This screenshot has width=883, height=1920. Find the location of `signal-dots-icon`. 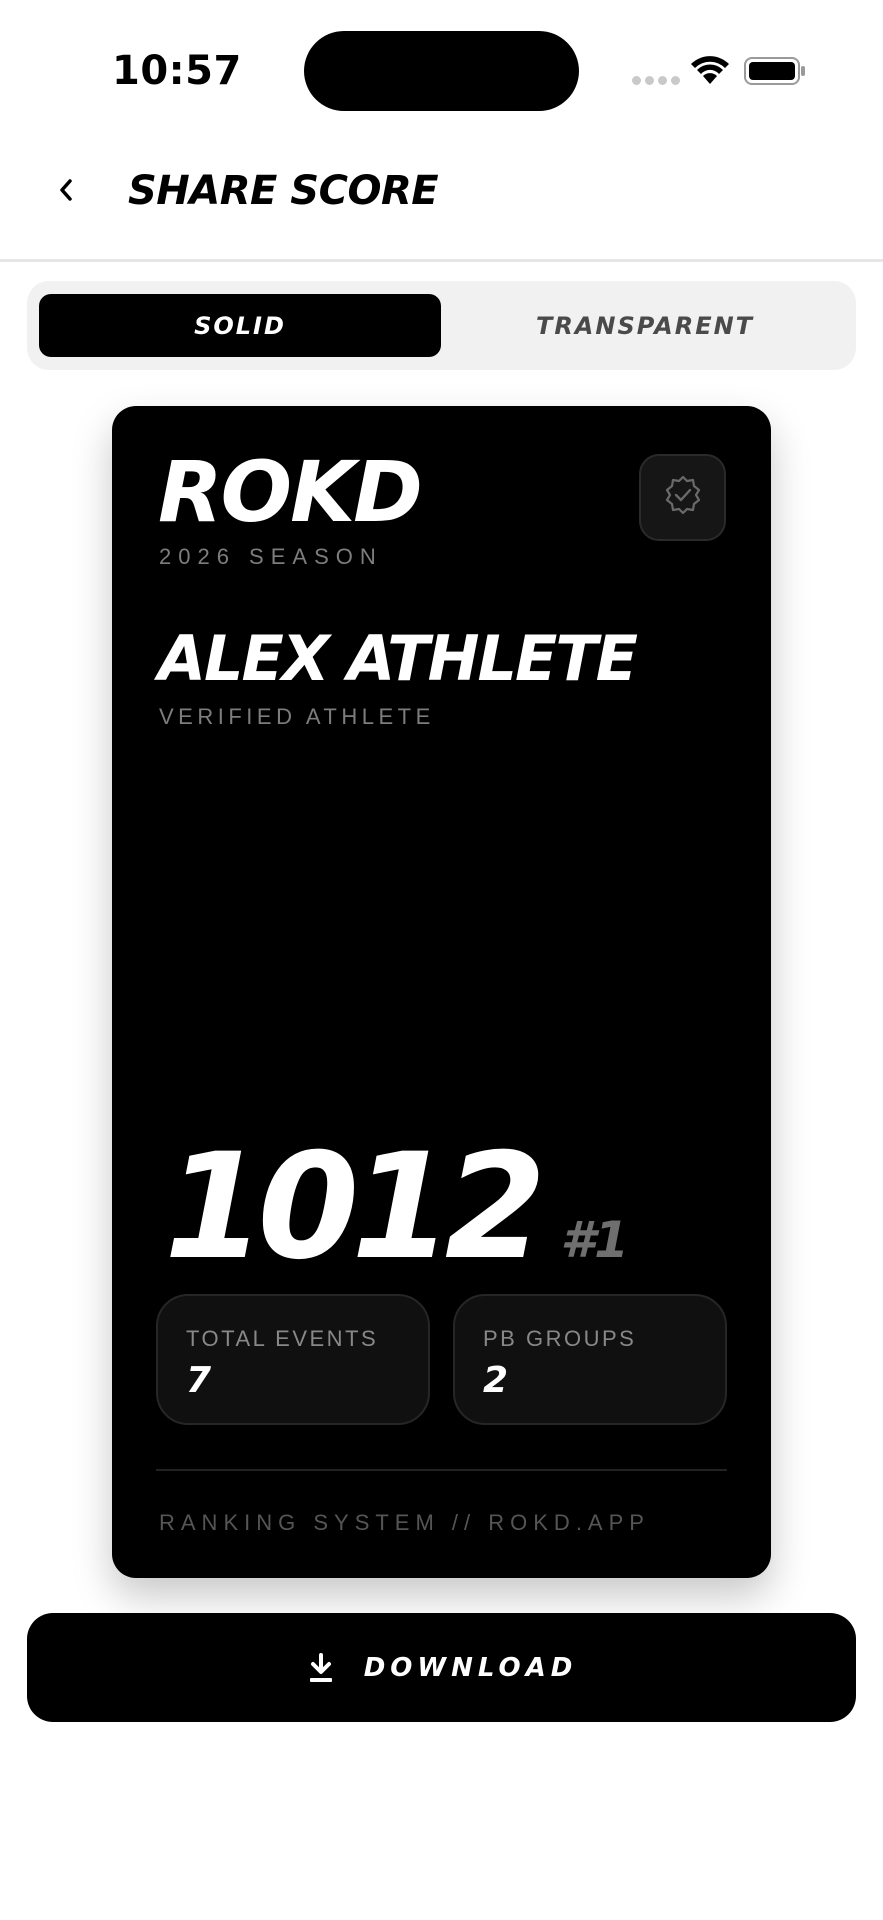

signal-dots-icon is located at coordinates (656, 80).